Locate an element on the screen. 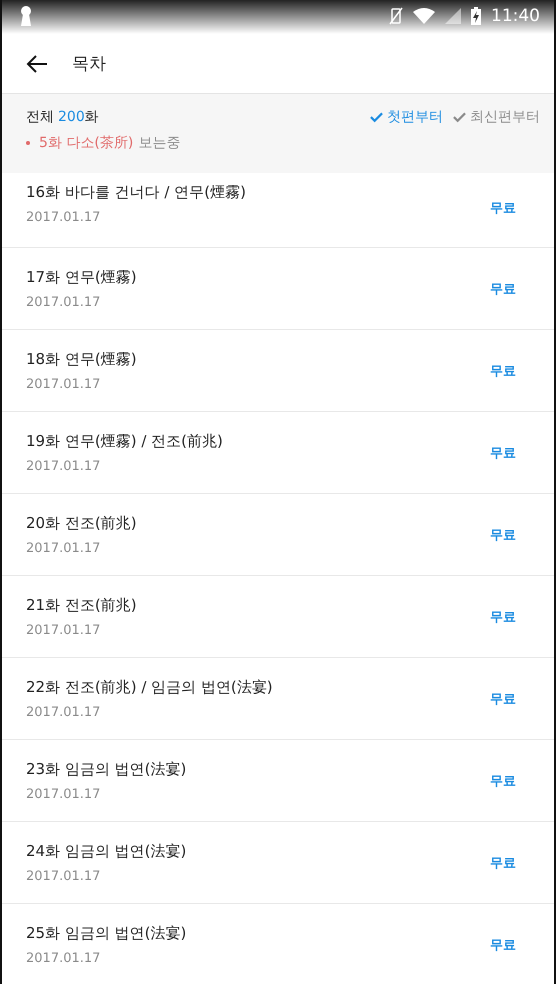 The height and width of the screenshot is (984, 556). episode-title: 21화 전조(前兆) is located at coordinates (81, 605).